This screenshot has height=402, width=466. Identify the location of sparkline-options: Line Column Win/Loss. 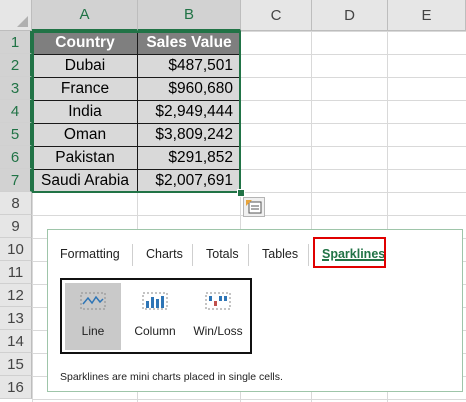
(156, 316).